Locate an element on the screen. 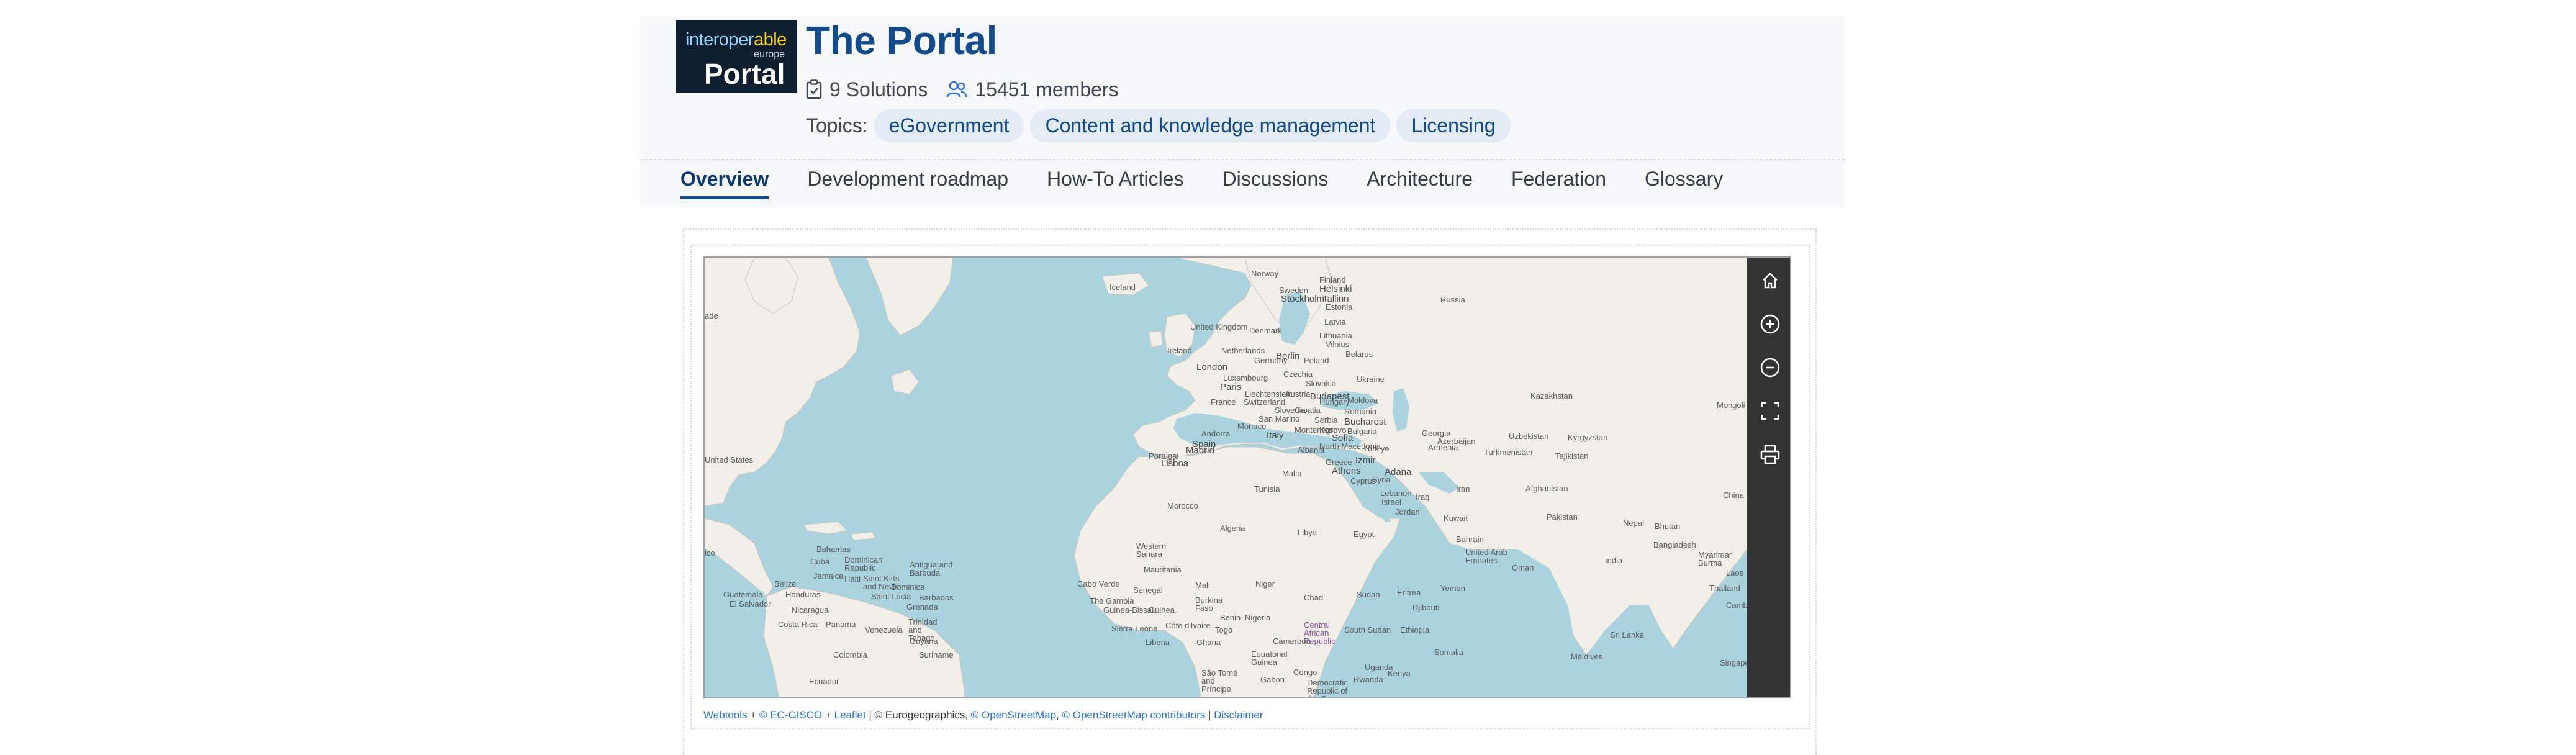 This screenshot has height=755, width=2576. logo-line-1b: able is located at coordinates (770, 40).